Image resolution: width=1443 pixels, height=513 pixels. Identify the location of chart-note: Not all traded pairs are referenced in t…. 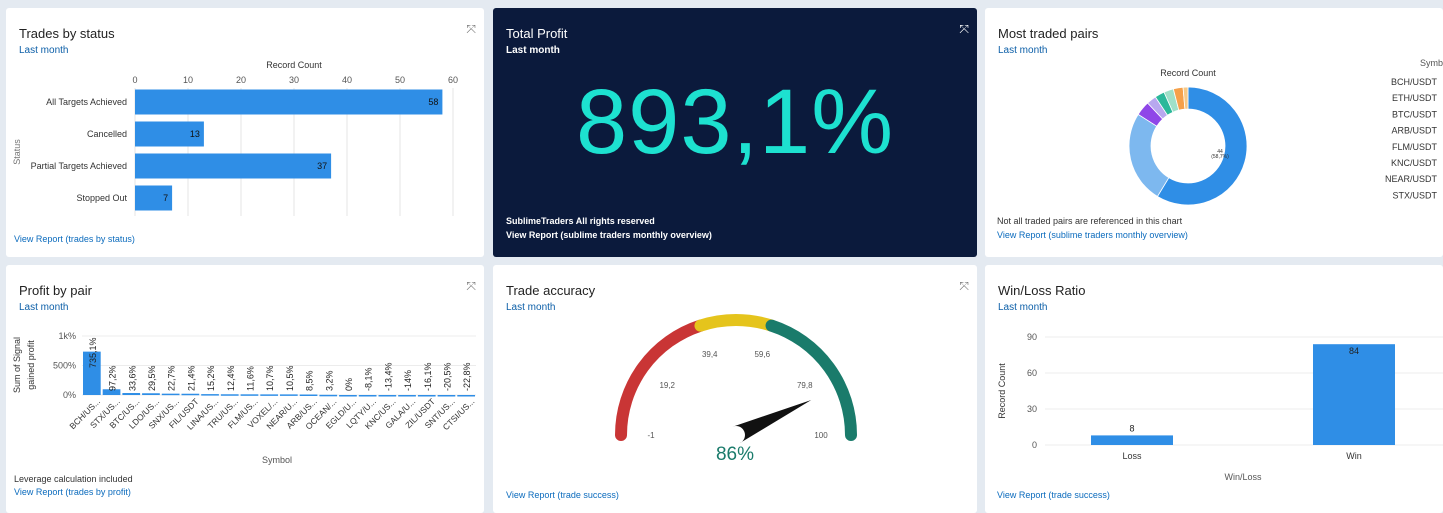
(1090, 221).